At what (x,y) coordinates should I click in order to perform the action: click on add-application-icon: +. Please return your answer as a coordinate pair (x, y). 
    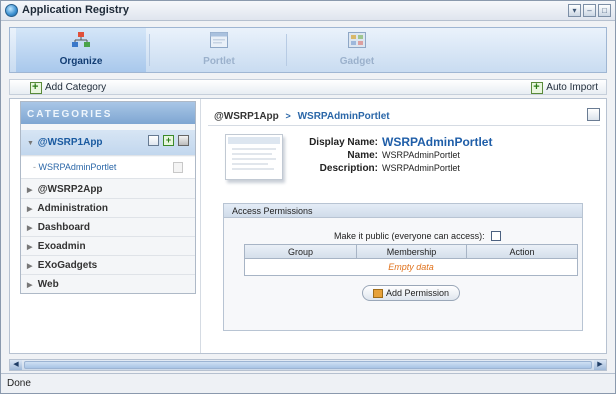
    Looking at the image, I should click on (168, 140).